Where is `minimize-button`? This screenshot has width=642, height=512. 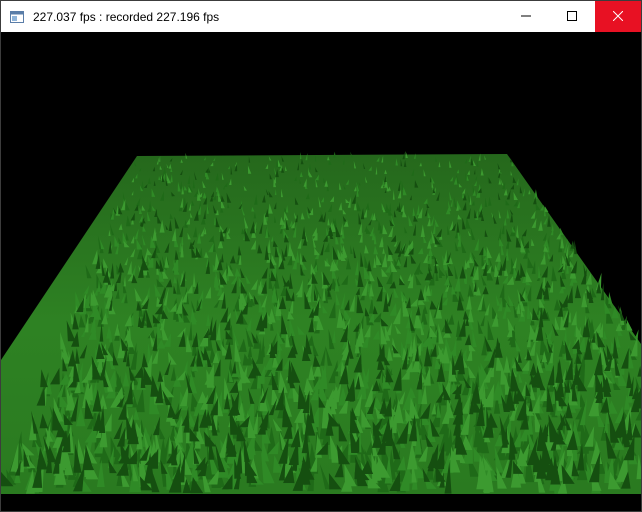
minimize-button is located at coordinates (526, 16).